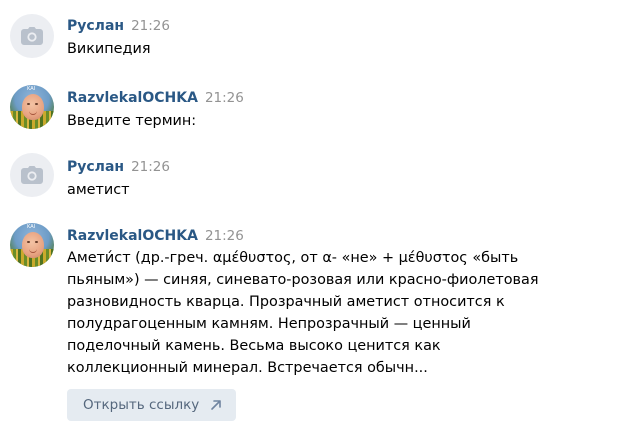 The image size is (629, 441). I want to click on message-text-line: Википедия, so click(109, 49).